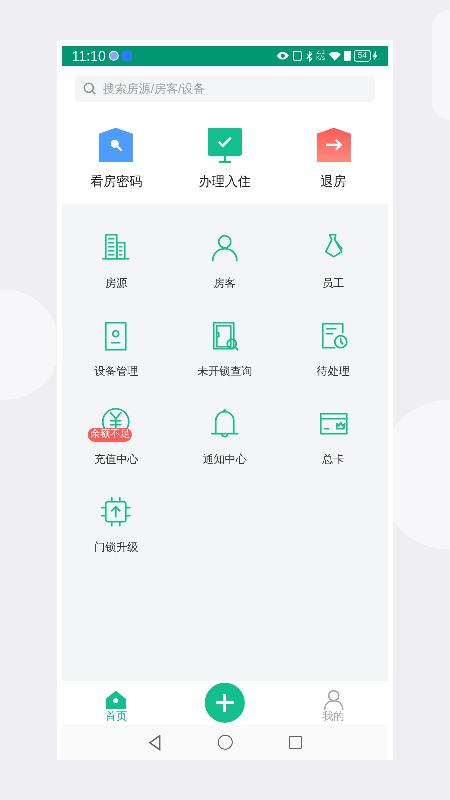 This screenshot has height=800, width=450. What do you see at coordinates (224, 460) in the screenshot?
I see `menu-item-label: 通知中心` at bounding box center [224, 460].